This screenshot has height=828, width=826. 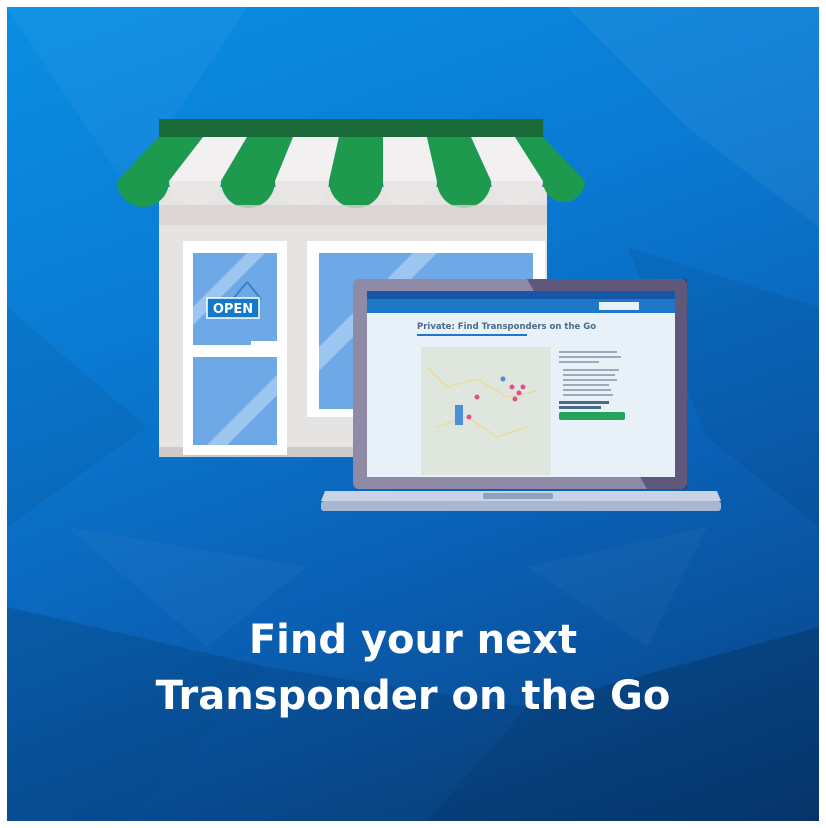 I want to click on store-door, so click(x=235, y=348).